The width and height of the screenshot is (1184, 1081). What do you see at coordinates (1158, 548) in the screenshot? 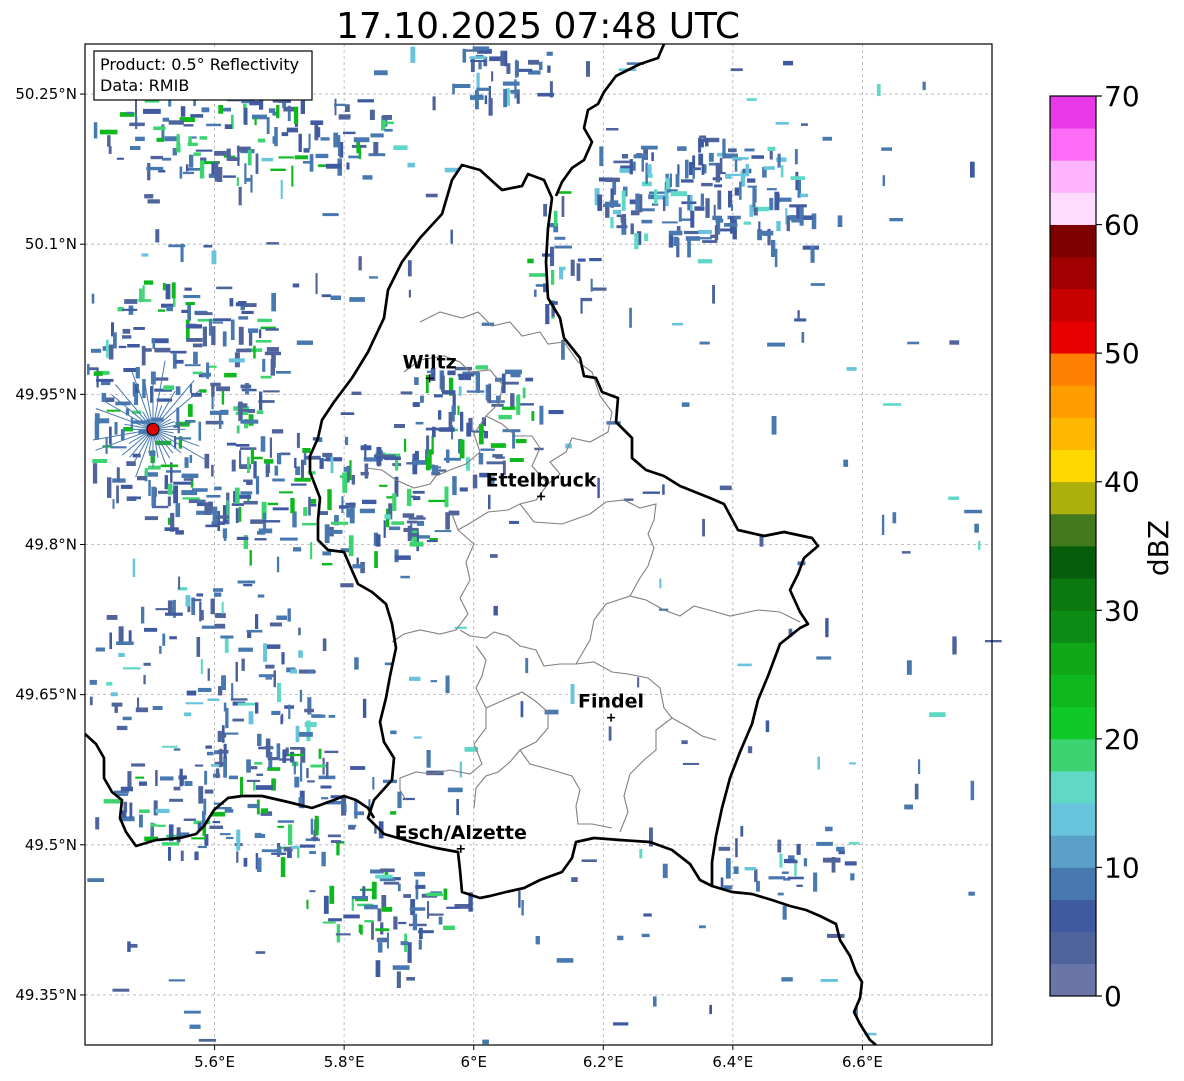
I see `colorbar-unit-label: dBZ` at bounding box center [1158, 548].